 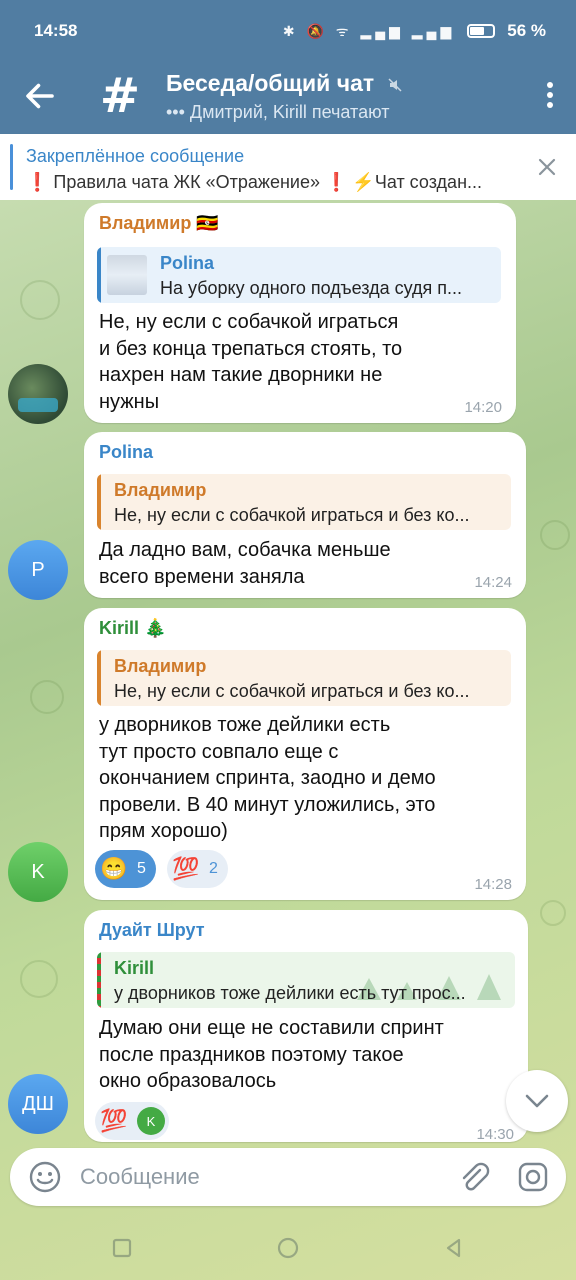 What do you see at coordinates (213, 868) in the screenshot?
I see `reaction-count: 2` at bounding box center [213, 868].